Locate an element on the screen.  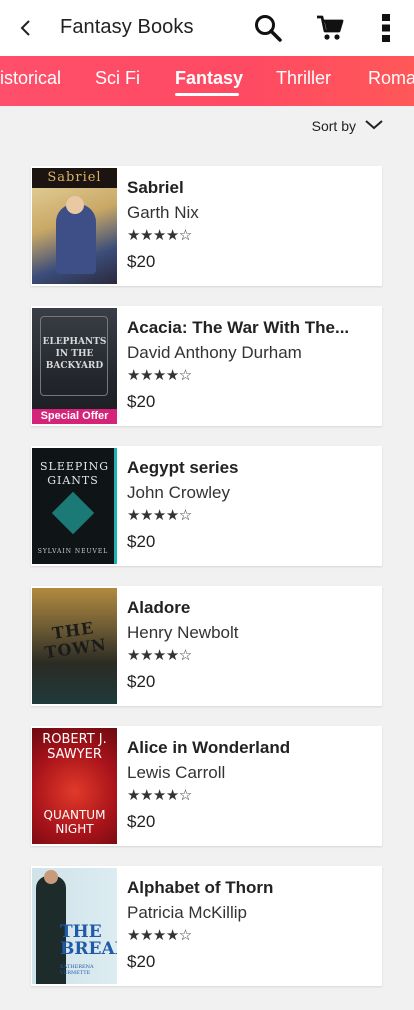
book-author: John Crowley is located at coordinates (178, 492).